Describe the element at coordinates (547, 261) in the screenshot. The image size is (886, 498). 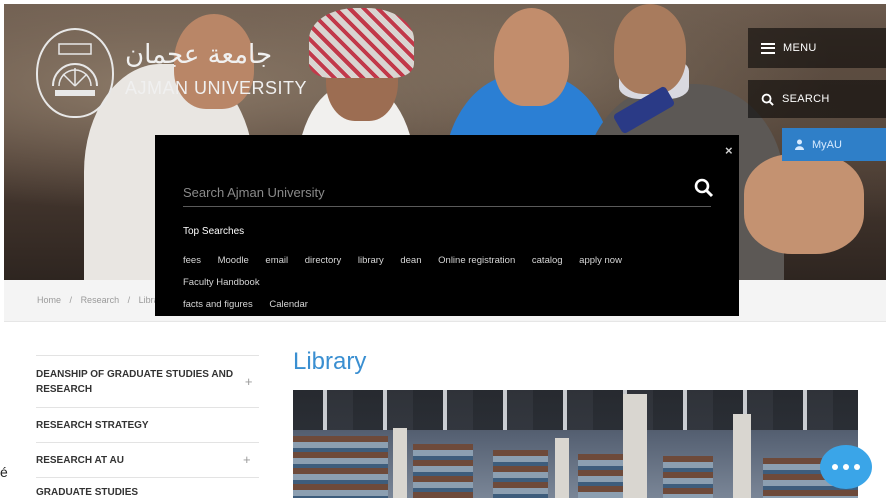
I see `search-tag: catalog` at that location.